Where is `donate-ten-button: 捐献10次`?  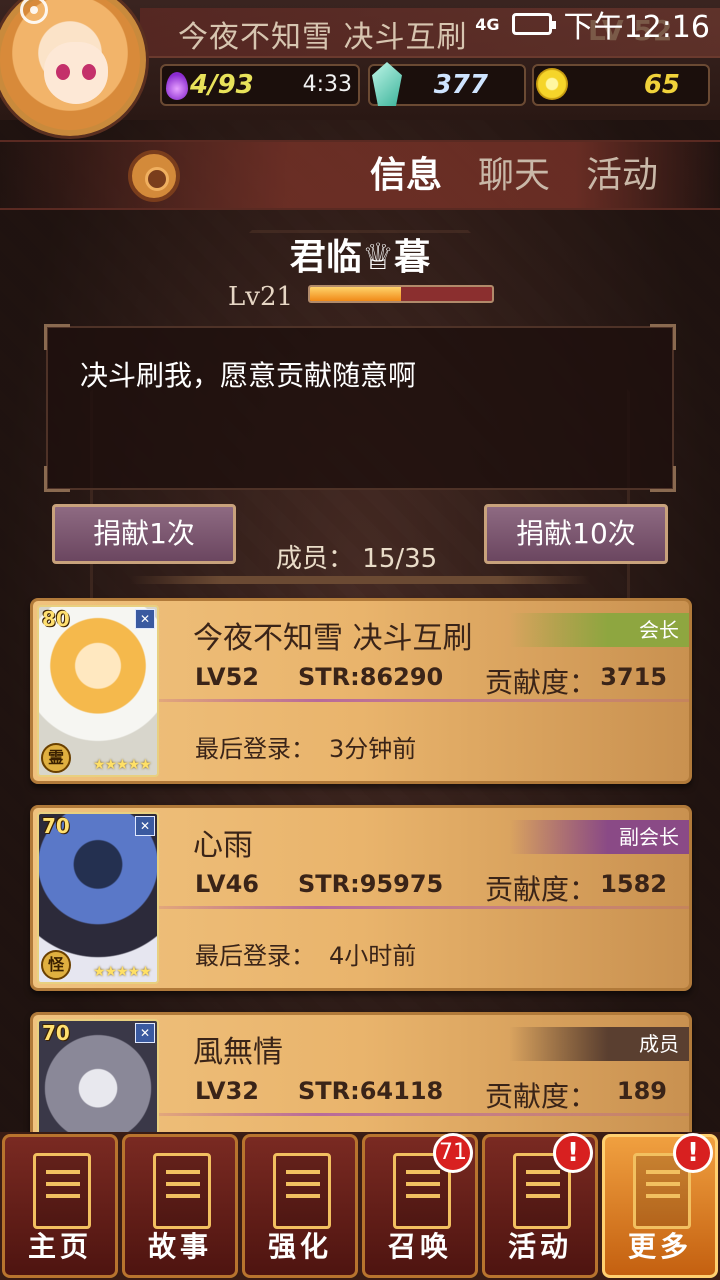
donate-ten-button: 捐献10次 is located at coordinates (576, 534).